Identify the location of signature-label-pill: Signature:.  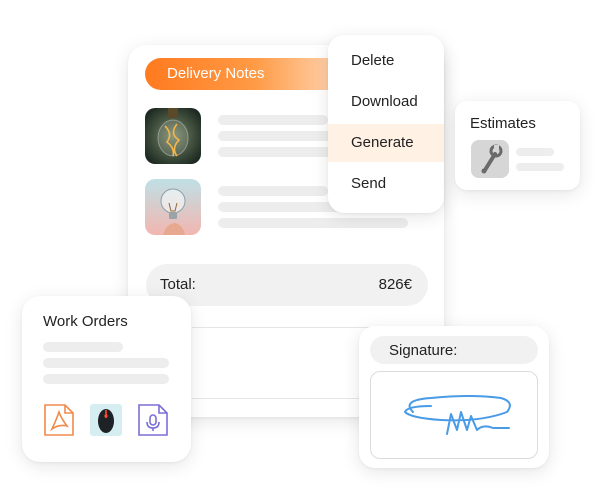
(454, 350).